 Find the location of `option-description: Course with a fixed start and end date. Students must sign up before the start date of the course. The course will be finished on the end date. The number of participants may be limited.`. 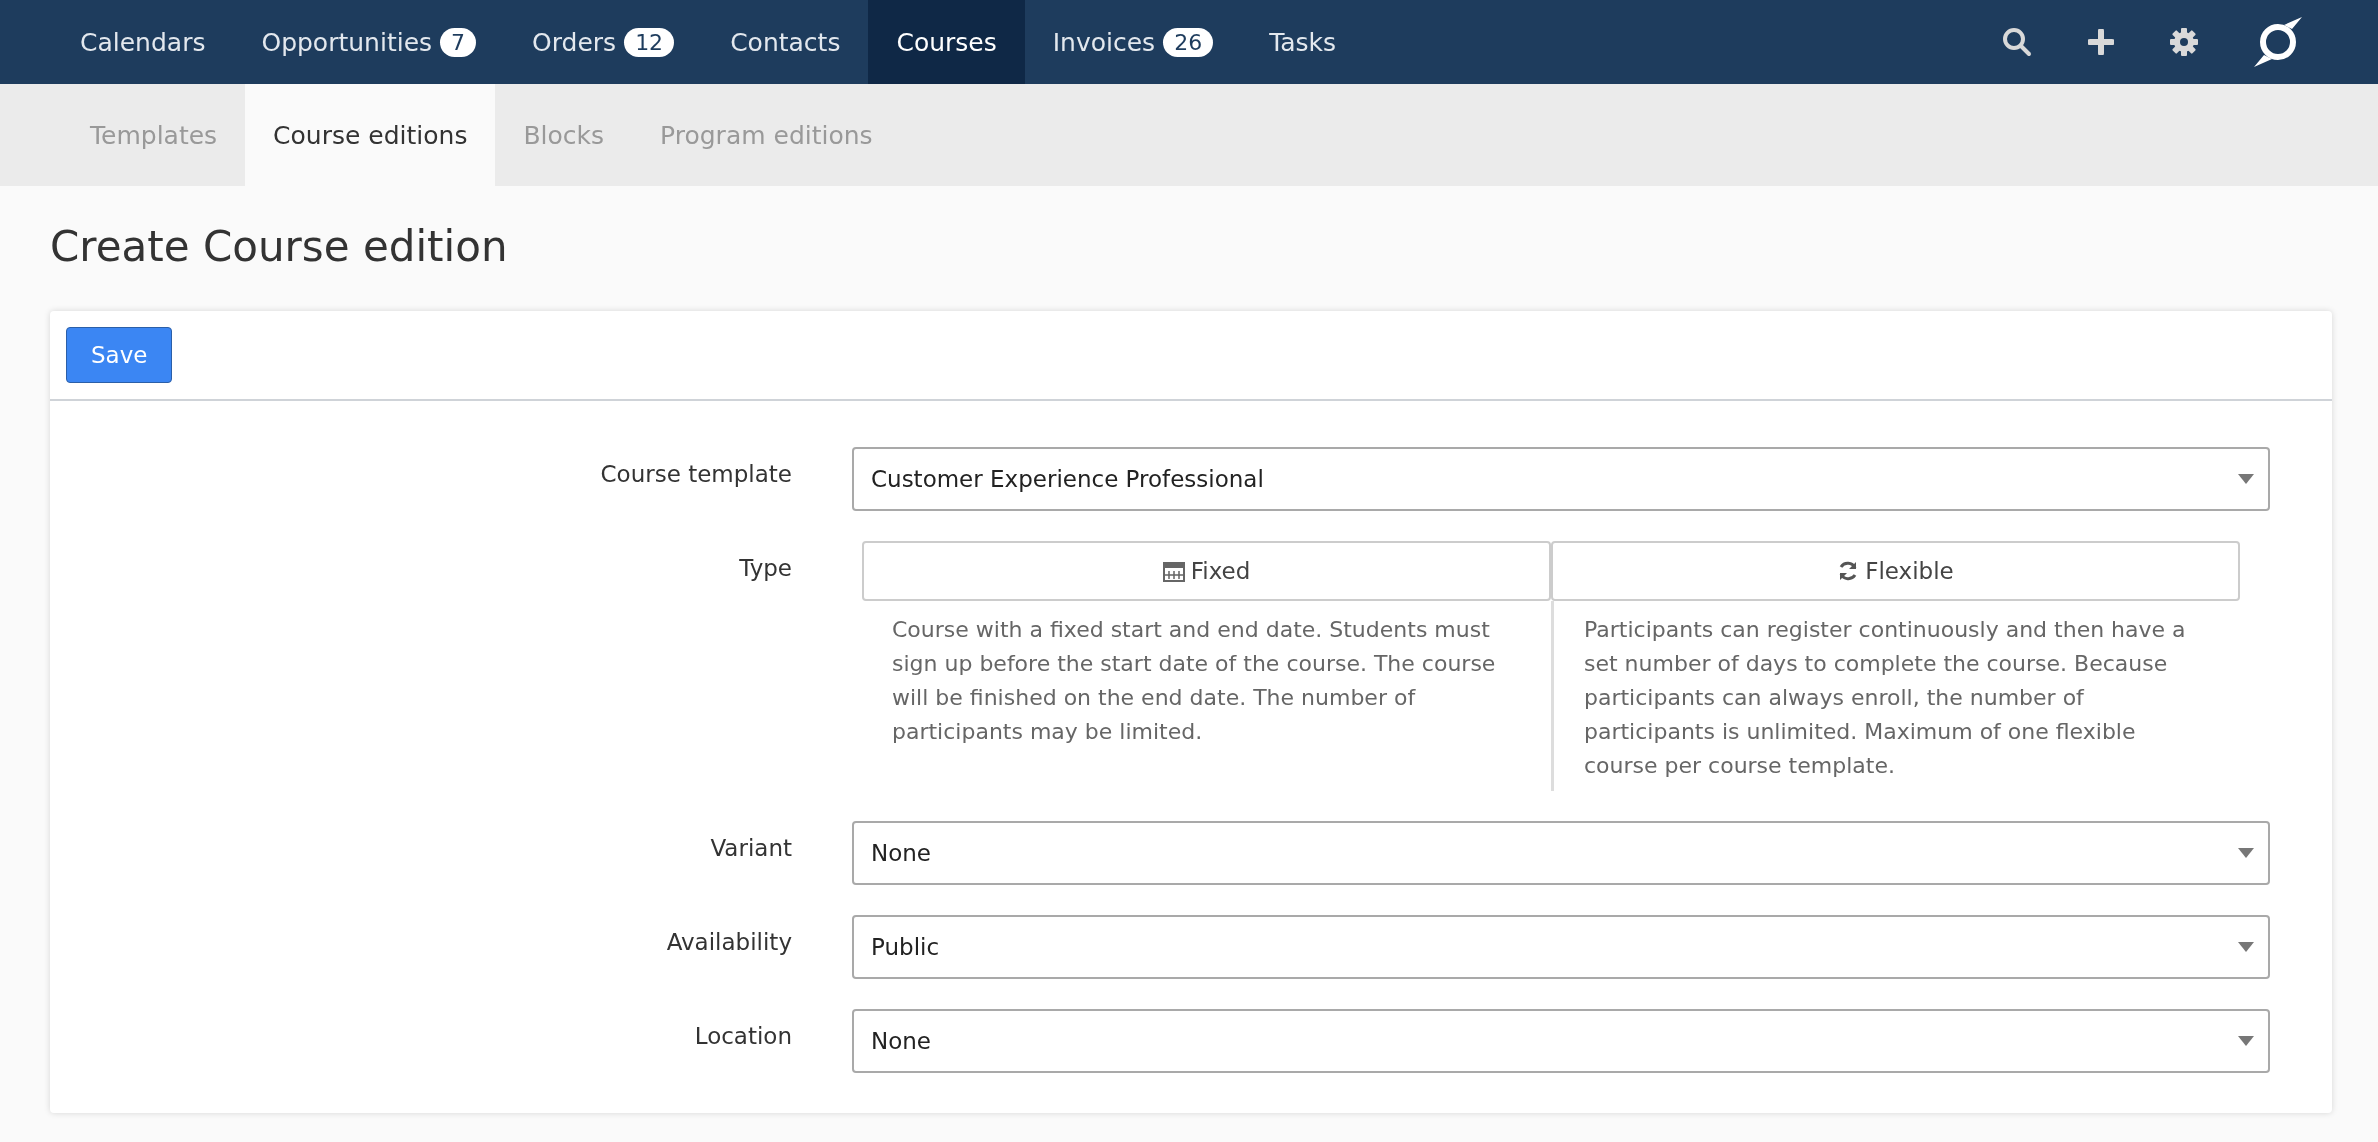

option-description: Course with a fixed start and end date. Students must sign up before the start date of the course. The course will be finished on the end date. The number of participants may be limited. is located at coordinates (1194, 681).